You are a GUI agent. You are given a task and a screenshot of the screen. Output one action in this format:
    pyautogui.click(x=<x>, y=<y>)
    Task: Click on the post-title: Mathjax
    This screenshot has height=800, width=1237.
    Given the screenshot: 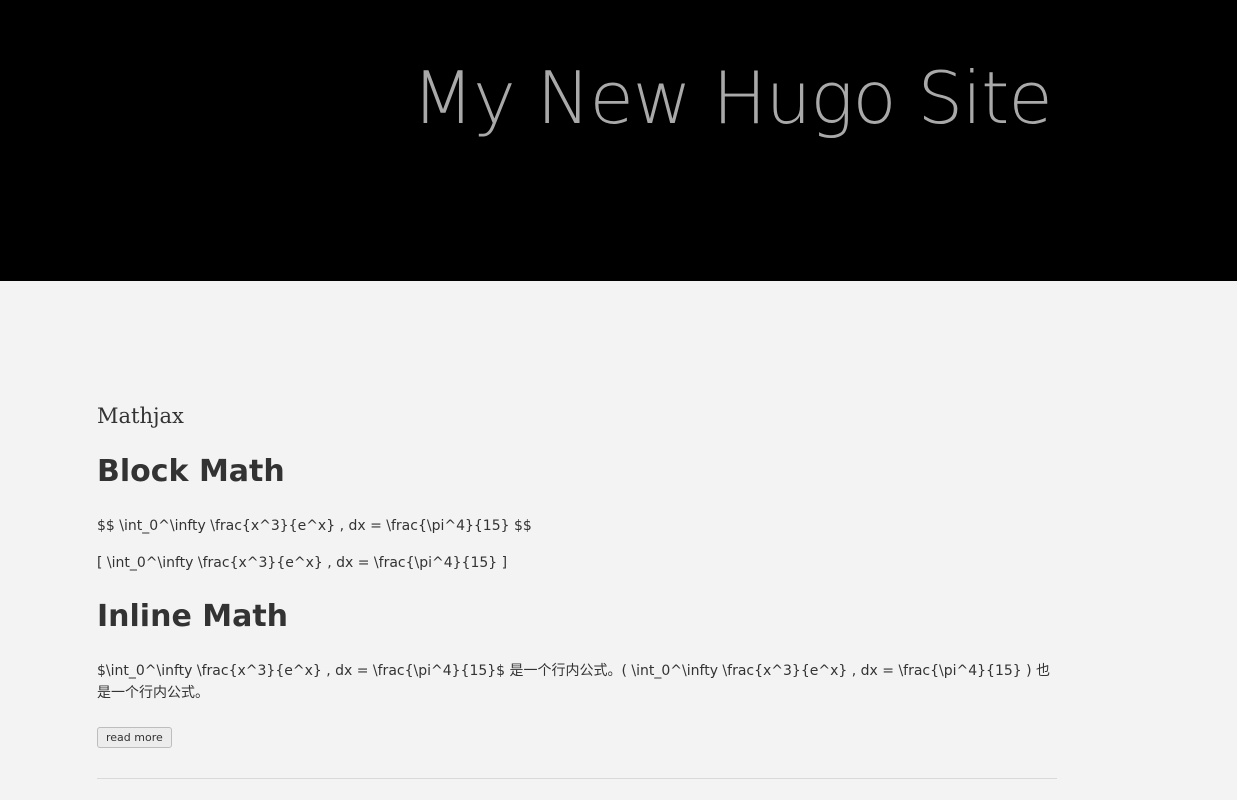 What is the action you would take?
    pyautogui.click(x=140, y=416)
    